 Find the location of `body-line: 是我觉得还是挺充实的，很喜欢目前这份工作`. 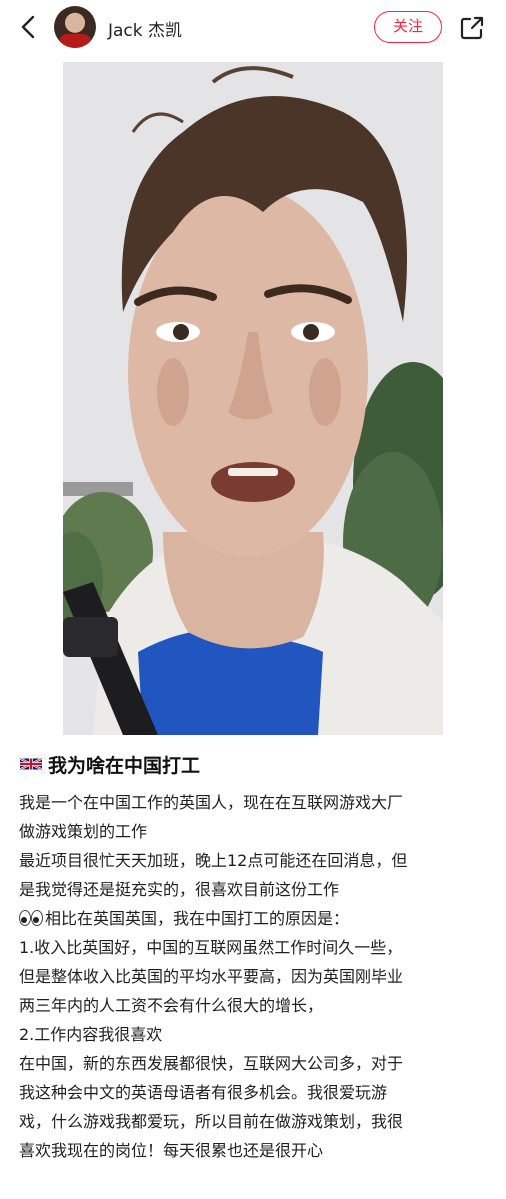

body-line: 是我觉得还是挺充实的，很喜欢目前这份工作 is located at coordinates (179, 889).